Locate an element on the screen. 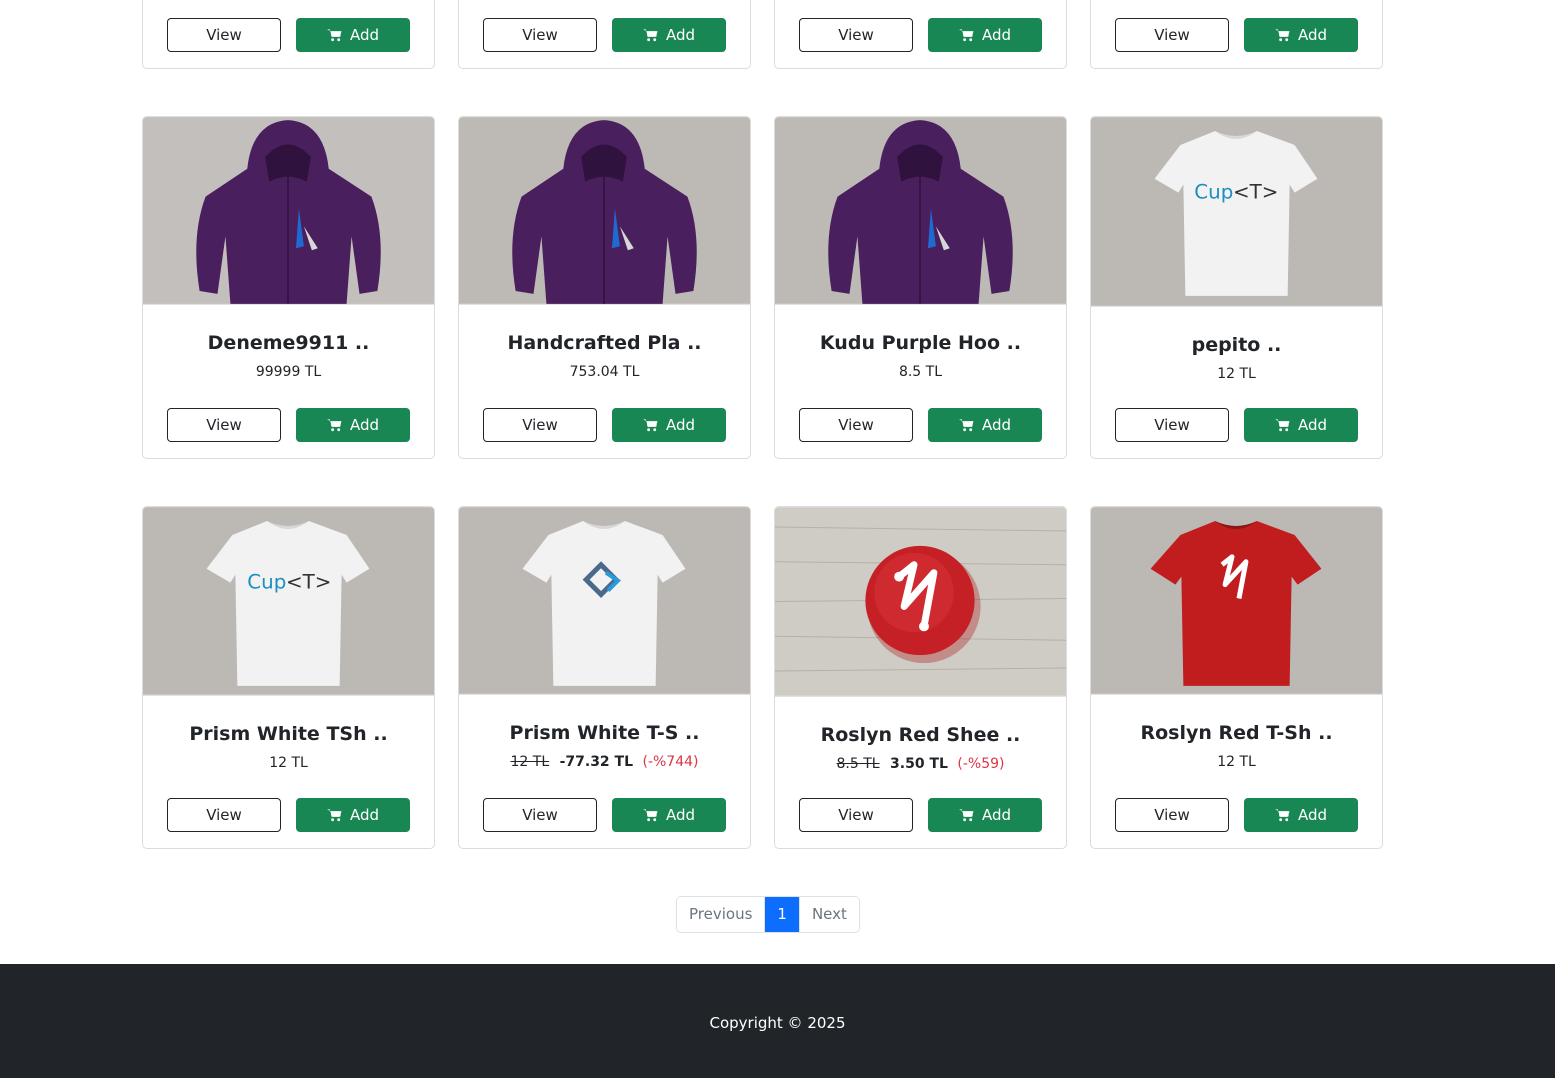 The width and height of the screenshot is (1555, 1078). product-price: 99999 TL is located at coordinates (288, 372).